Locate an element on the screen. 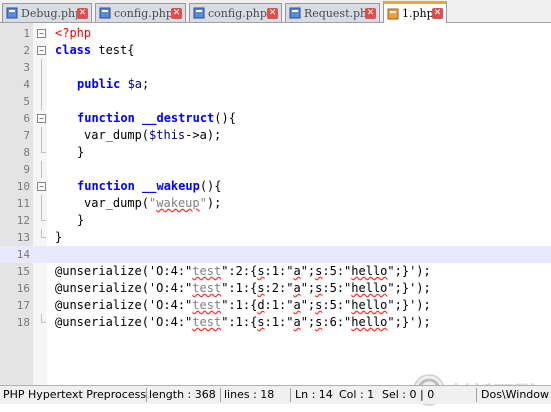 This screenshot has width=551, height=412. code-line: 9 is located at coordinates (275, 169).